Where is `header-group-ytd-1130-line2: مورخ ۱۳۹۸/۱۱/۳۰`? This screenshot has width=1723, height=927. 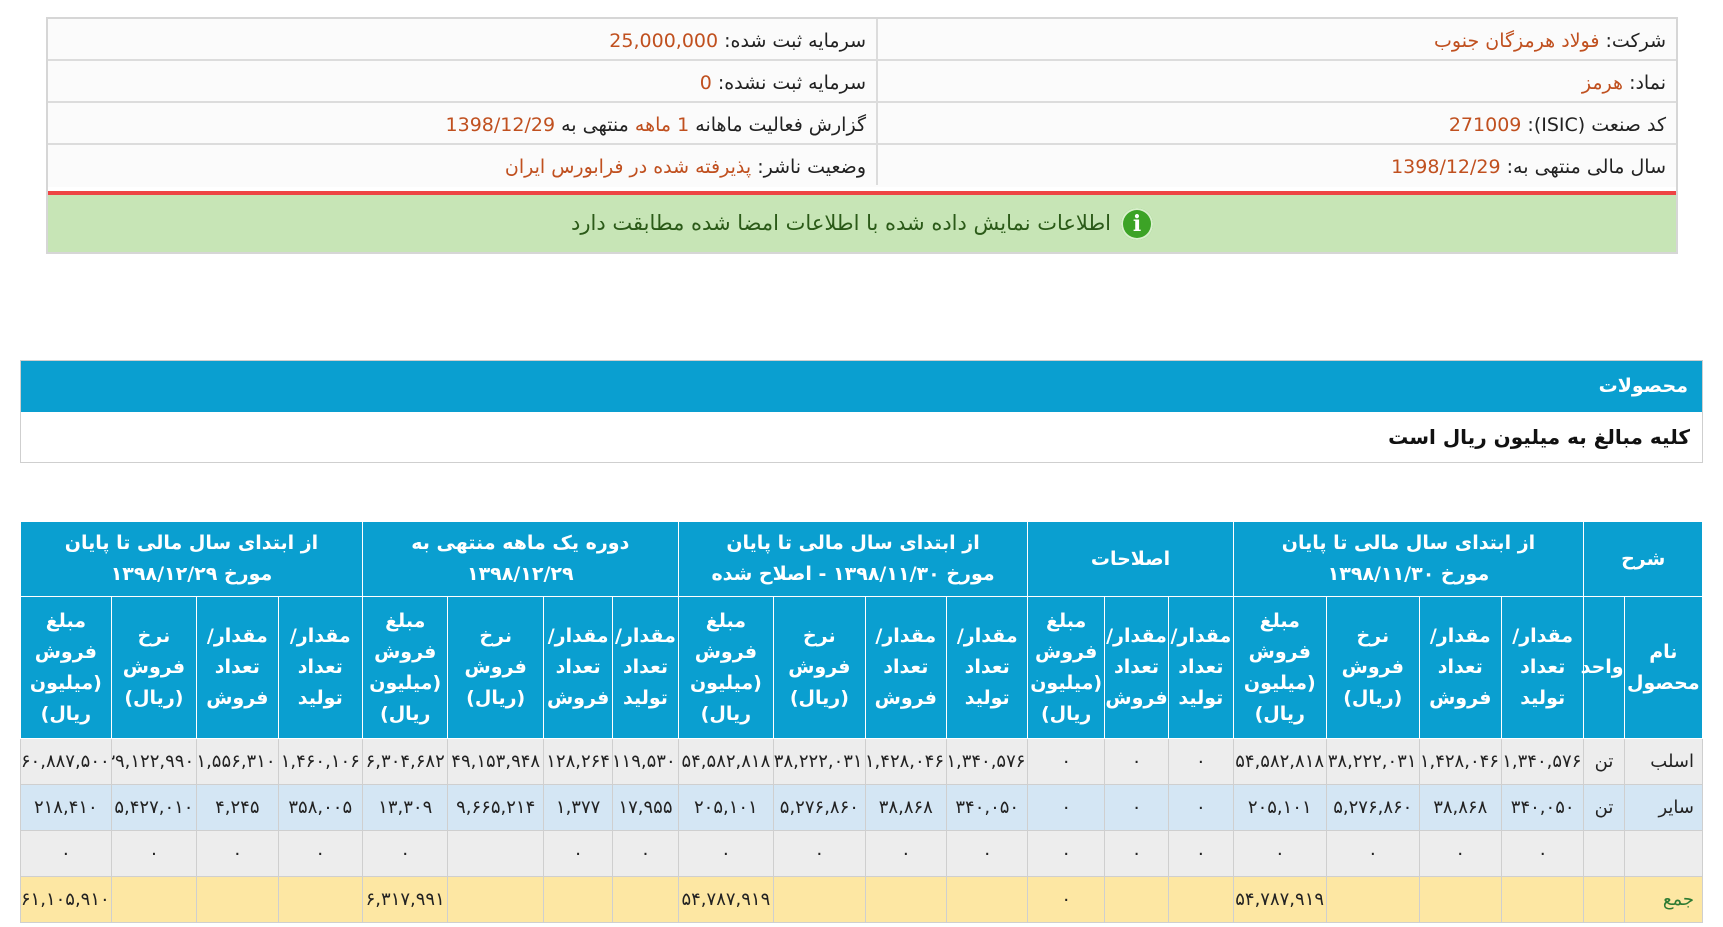
header-group-ytd-1130-line2: مورخ ۱۳۹۸/۱۱/۳۰ is located at coordinates (1408, 574).